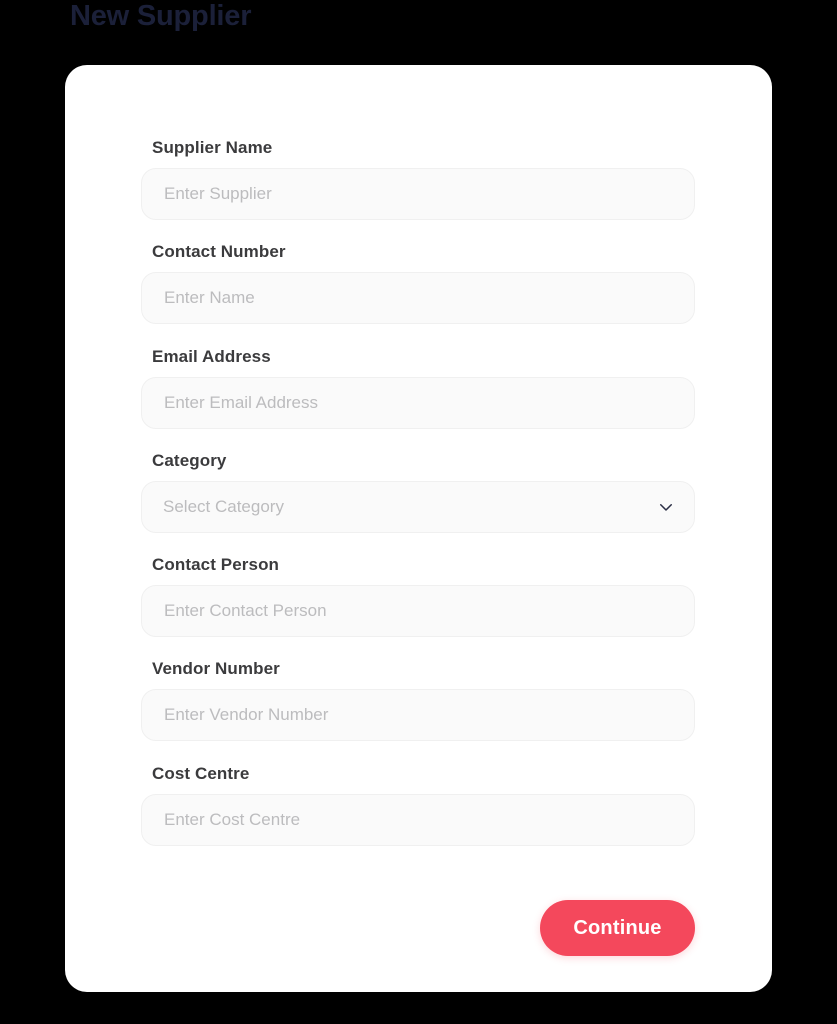 Image resolution: width=837 pixels, height=1024 pixels. I want to click on category-select-box, so click(418, 507).